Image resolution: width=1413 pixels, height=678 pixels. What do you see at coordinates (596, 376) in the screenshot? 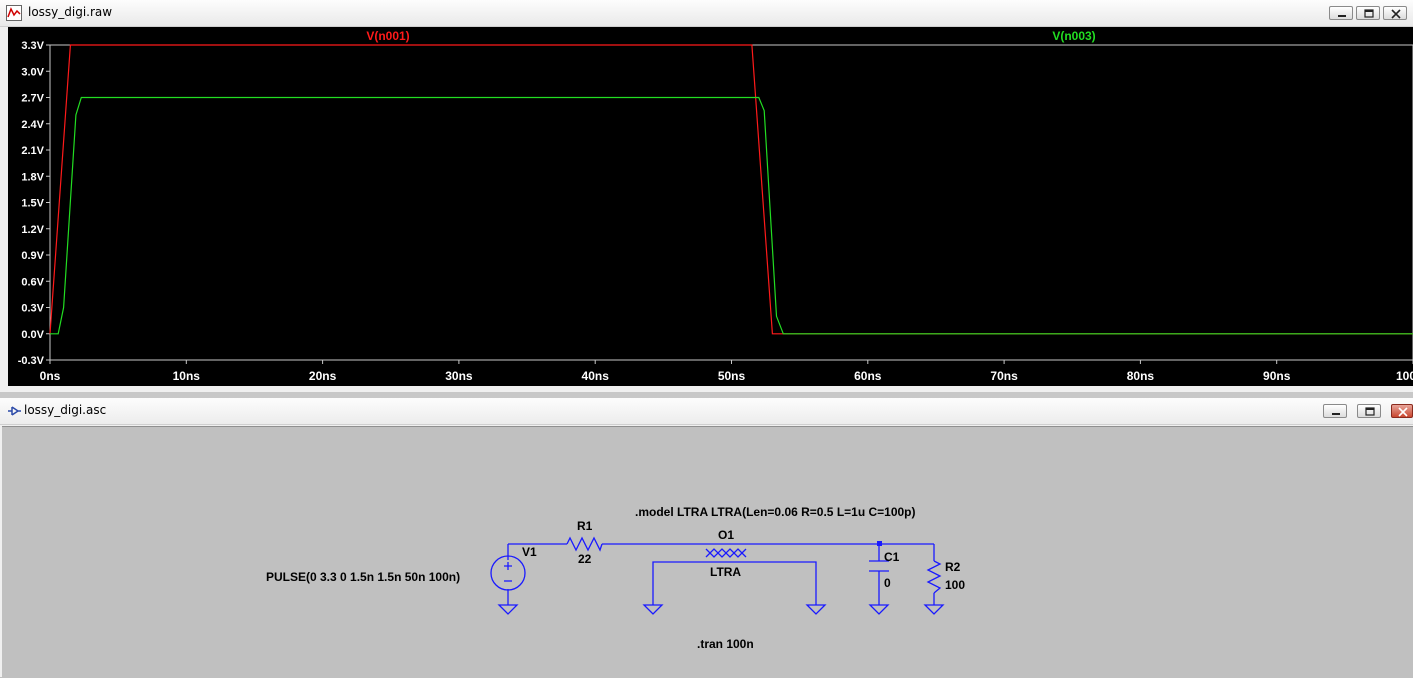
I see `x-tick-label: 40ns` at bounding box center [596, 376].